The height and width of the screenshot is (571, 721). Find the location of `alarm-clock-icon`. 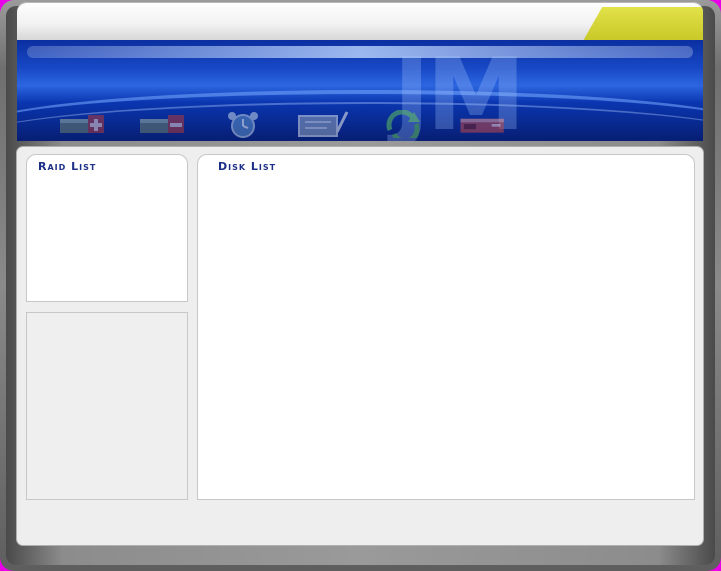

alarm-clock-icon is located at coordinates (243, 125).